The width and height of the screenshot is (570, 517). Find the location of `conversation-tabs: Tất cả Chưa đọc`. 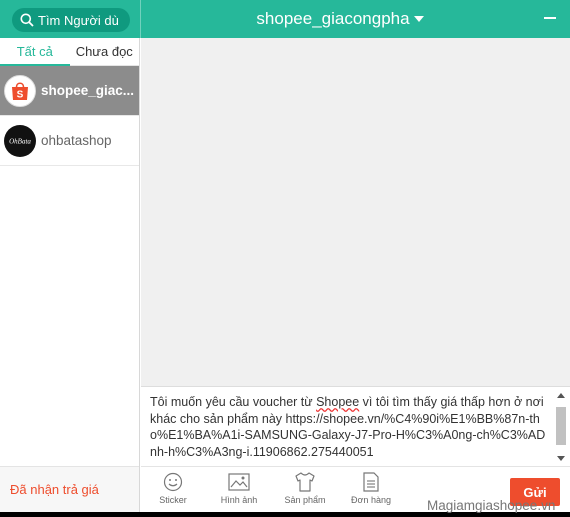

conversation-tabs: Tất cả Chưa đọc is located at coordinates (69, 52).